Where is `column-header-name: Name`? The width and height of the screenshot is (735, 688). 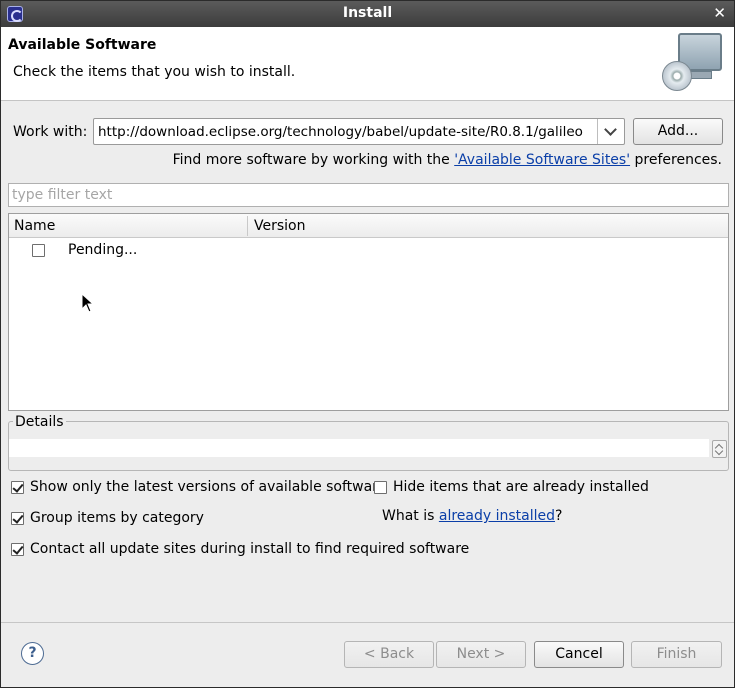 column-header-name: Name is located at coordinates (34, 226).